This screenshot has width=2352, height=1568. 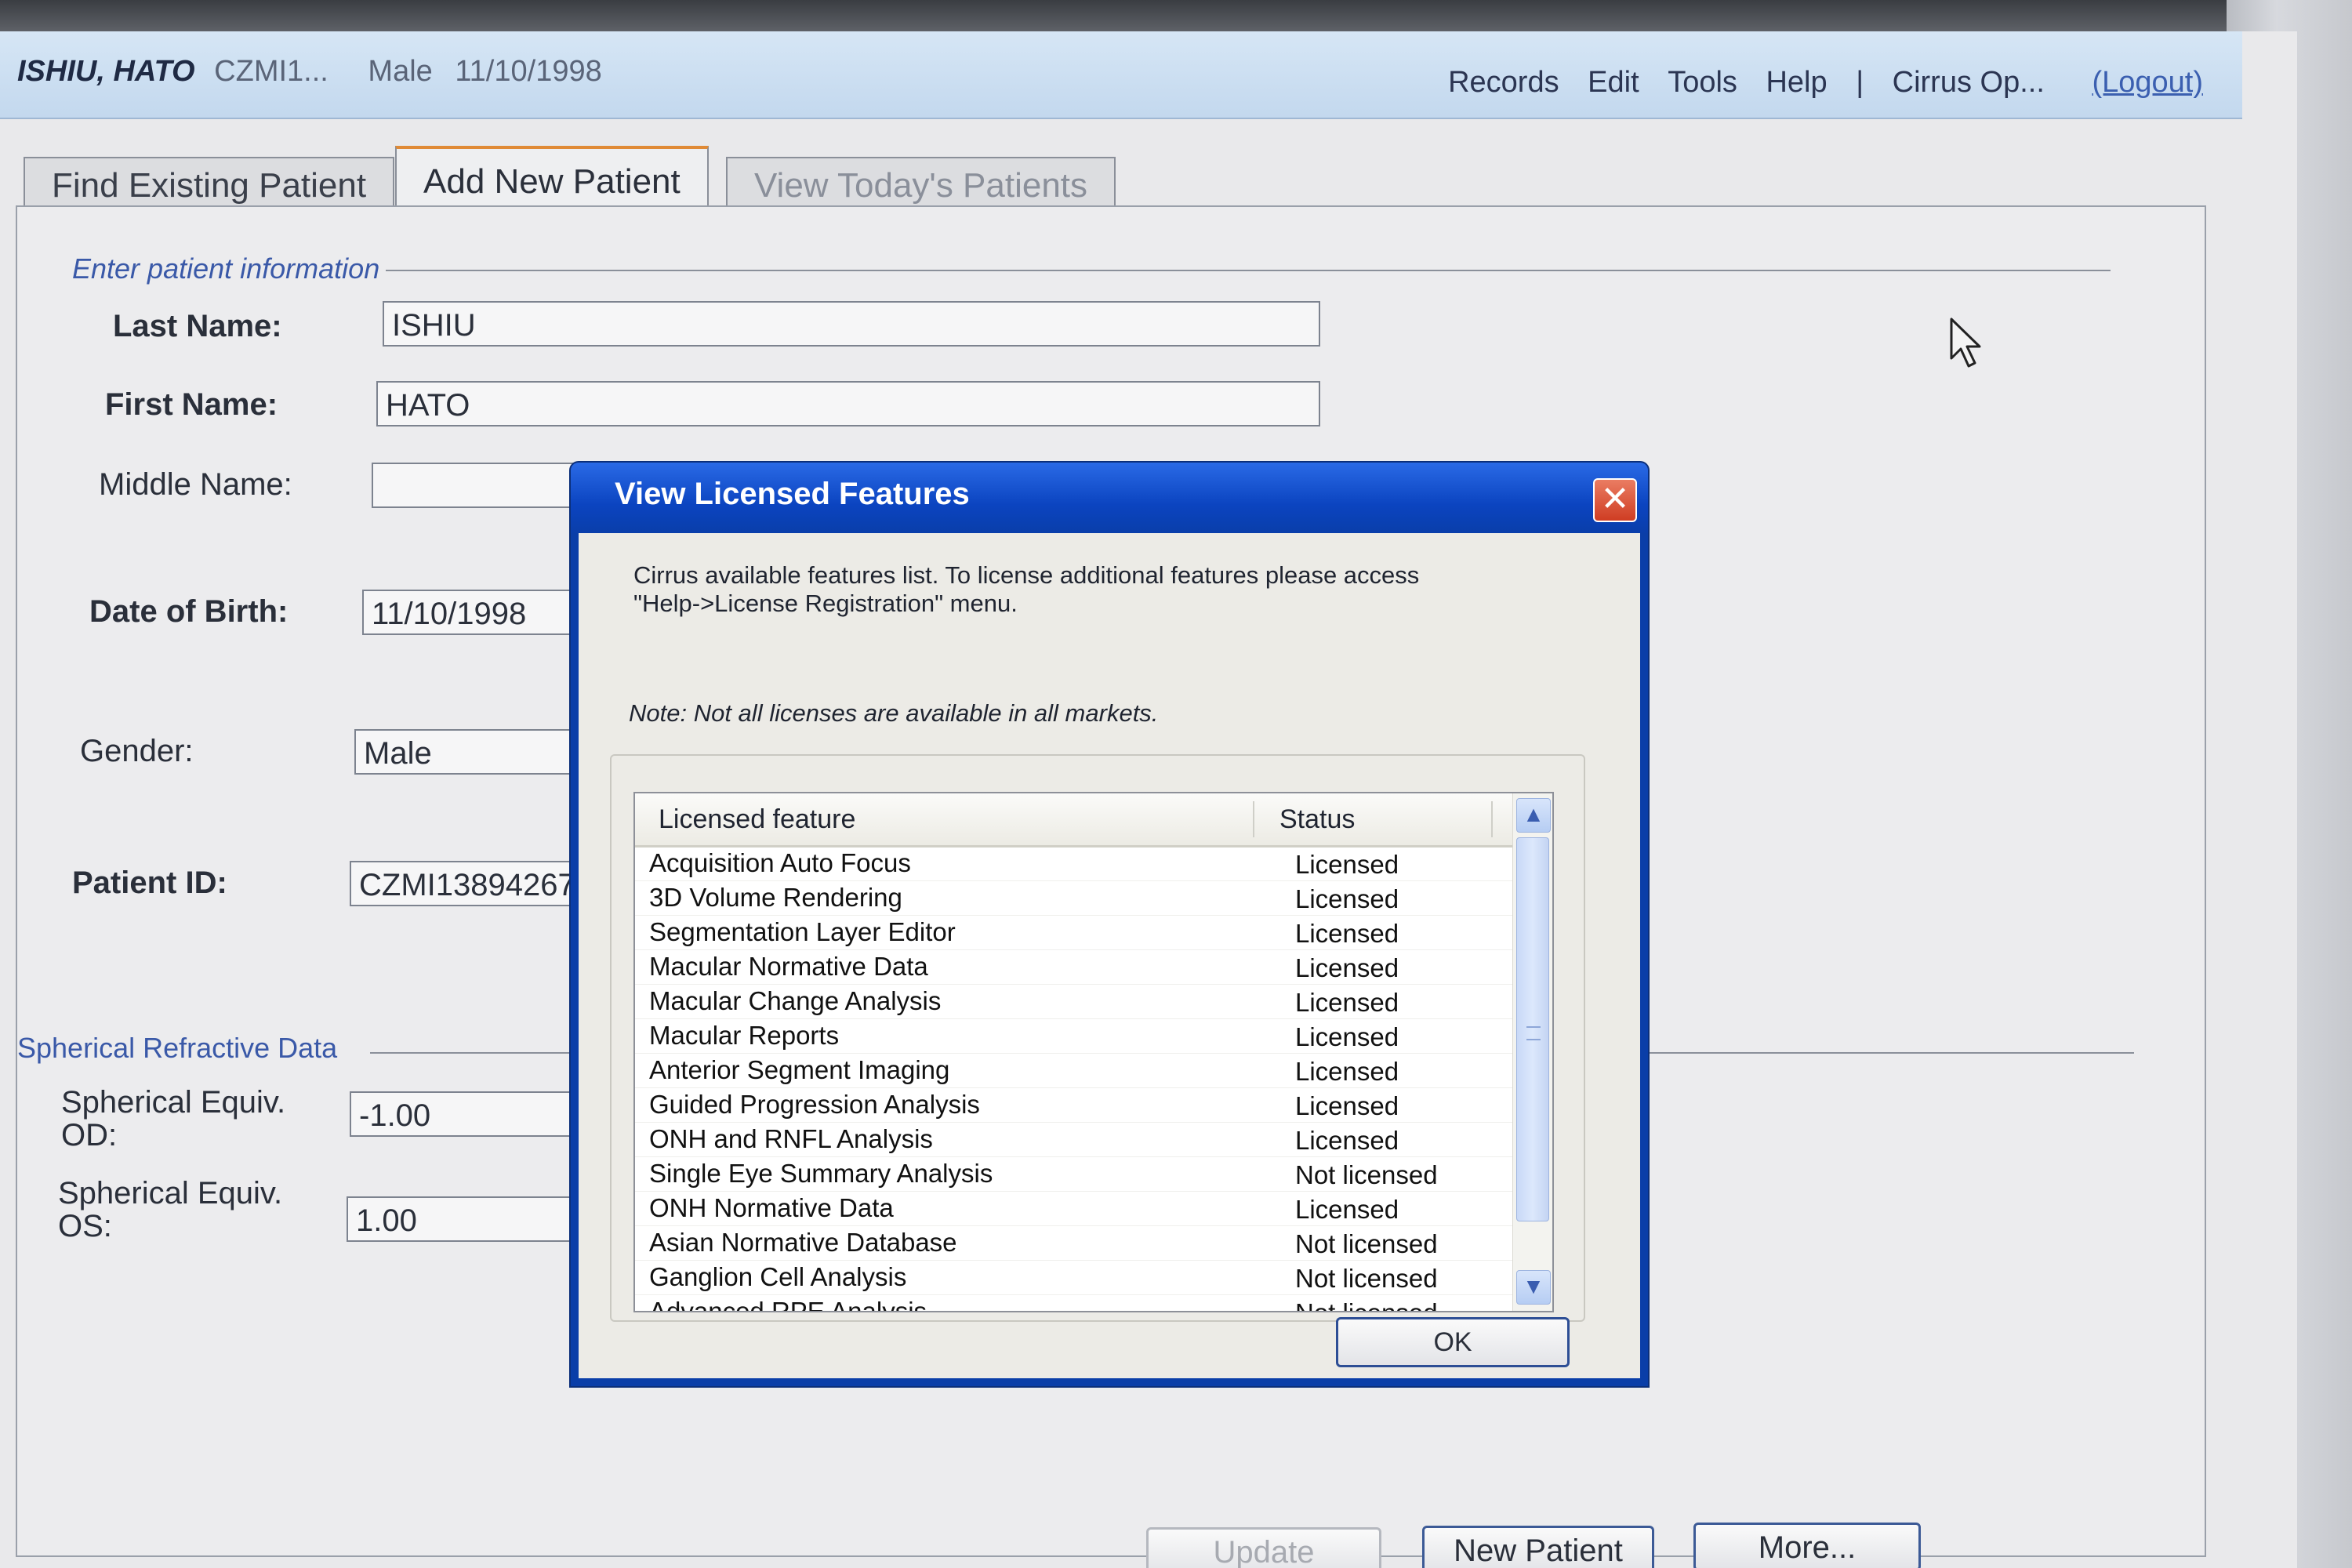 I want to click on patient-summary: ISHIU, HATO CZMI1... Male 11/10/1998, so click(x=309, y=72).